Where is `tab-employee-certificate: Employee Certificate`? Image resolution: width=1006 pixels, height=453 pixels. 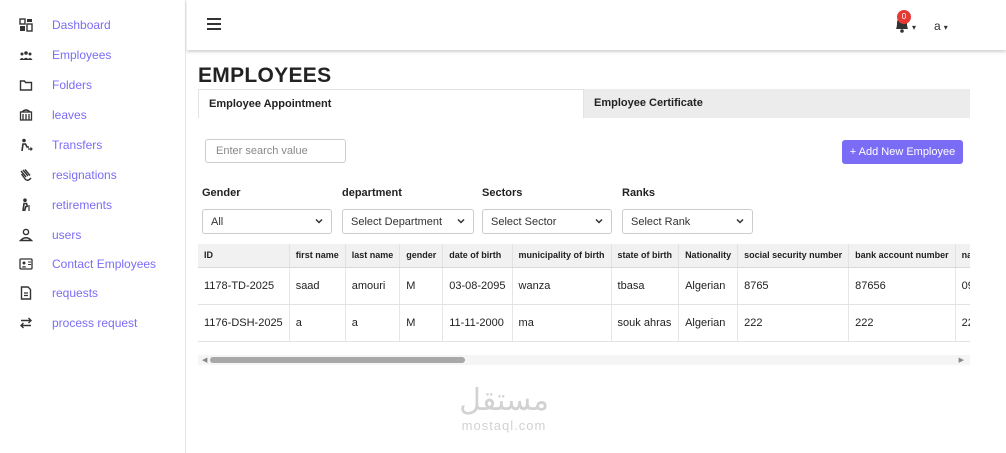 tab-employee-certificate: Employee Certificate is located at coordinates (777, 103).